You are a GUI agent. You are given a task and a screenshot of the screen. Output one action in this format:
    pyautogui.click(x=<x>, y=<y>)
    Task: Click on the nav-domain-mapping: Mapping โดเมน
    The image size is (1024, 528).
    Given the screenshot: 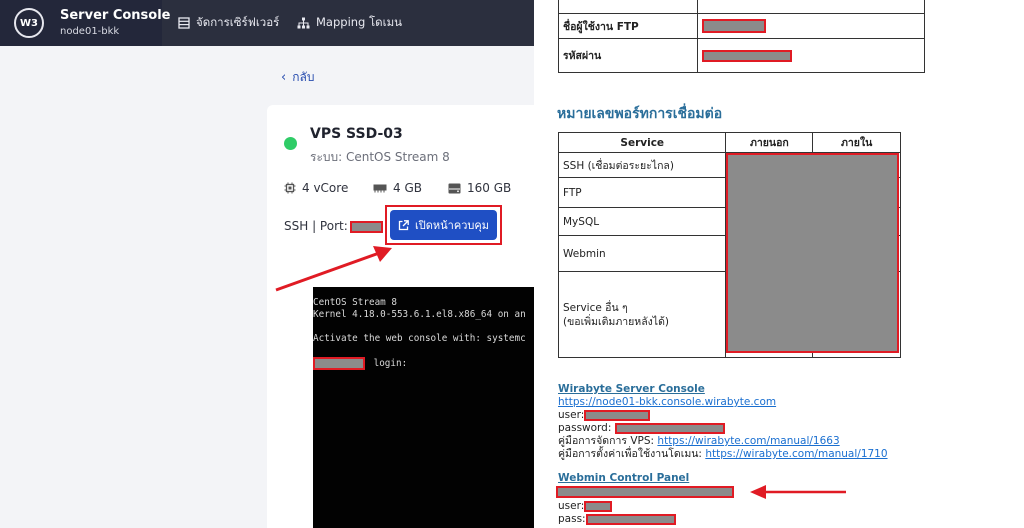 What is the action you would take?
    pyautogui.click(x=349, y=23)
    